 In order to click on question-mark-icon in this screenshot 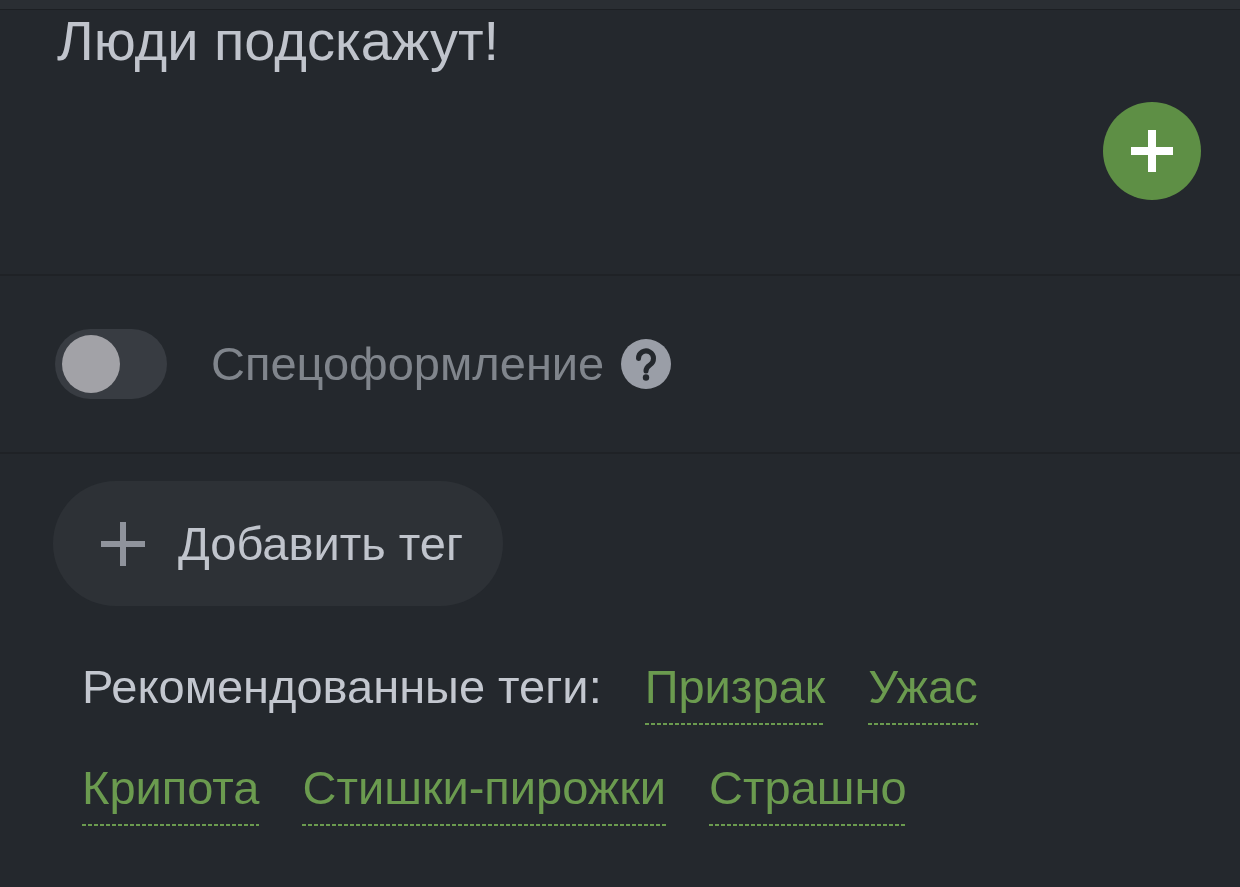, I will do `click(646, 364)`.